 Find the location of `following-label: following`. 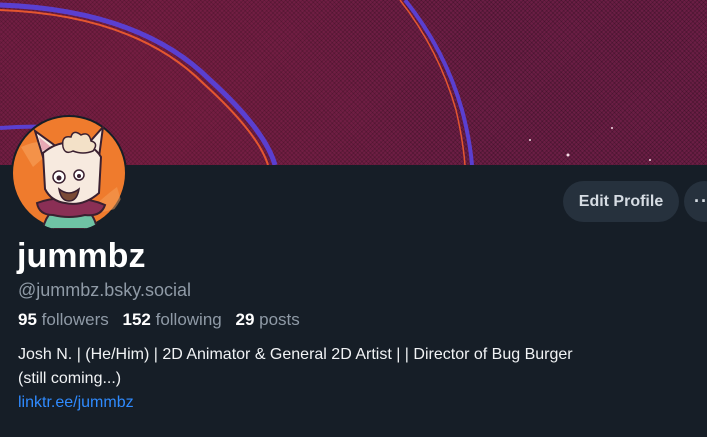

following-label: following is located at coordinates (188, 319).